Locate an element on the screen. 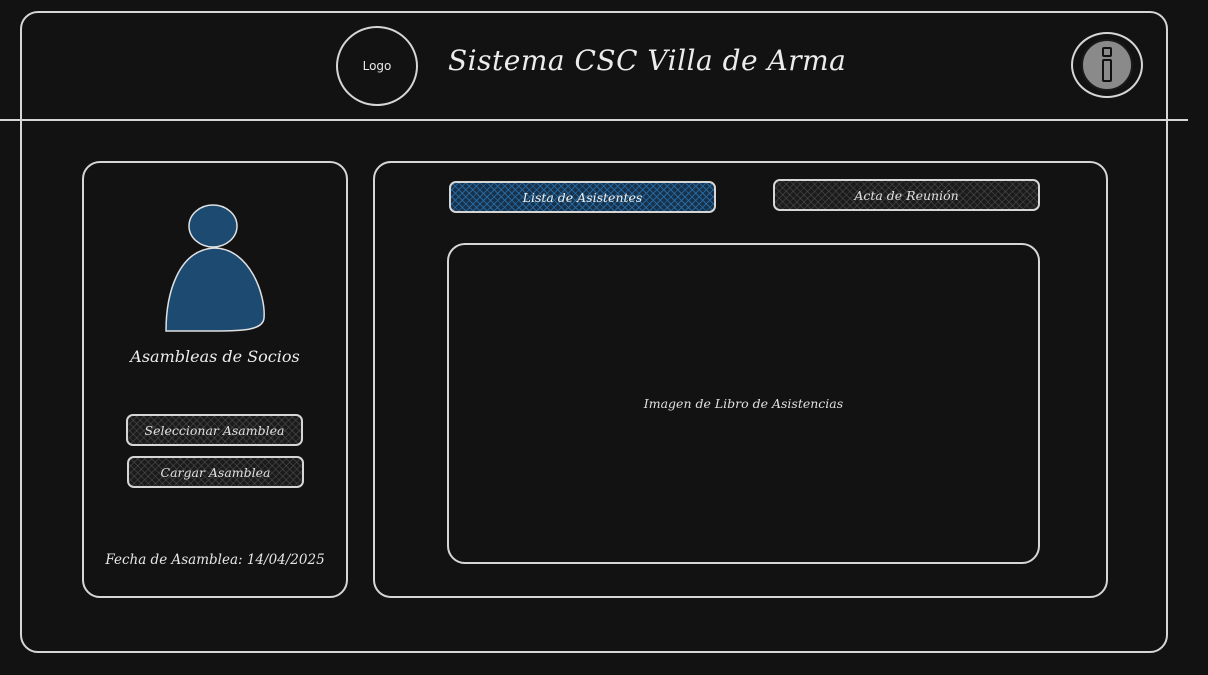 The width and height of the screenshot is (1208, 675). header-divider is located at coordinates (594, 120).